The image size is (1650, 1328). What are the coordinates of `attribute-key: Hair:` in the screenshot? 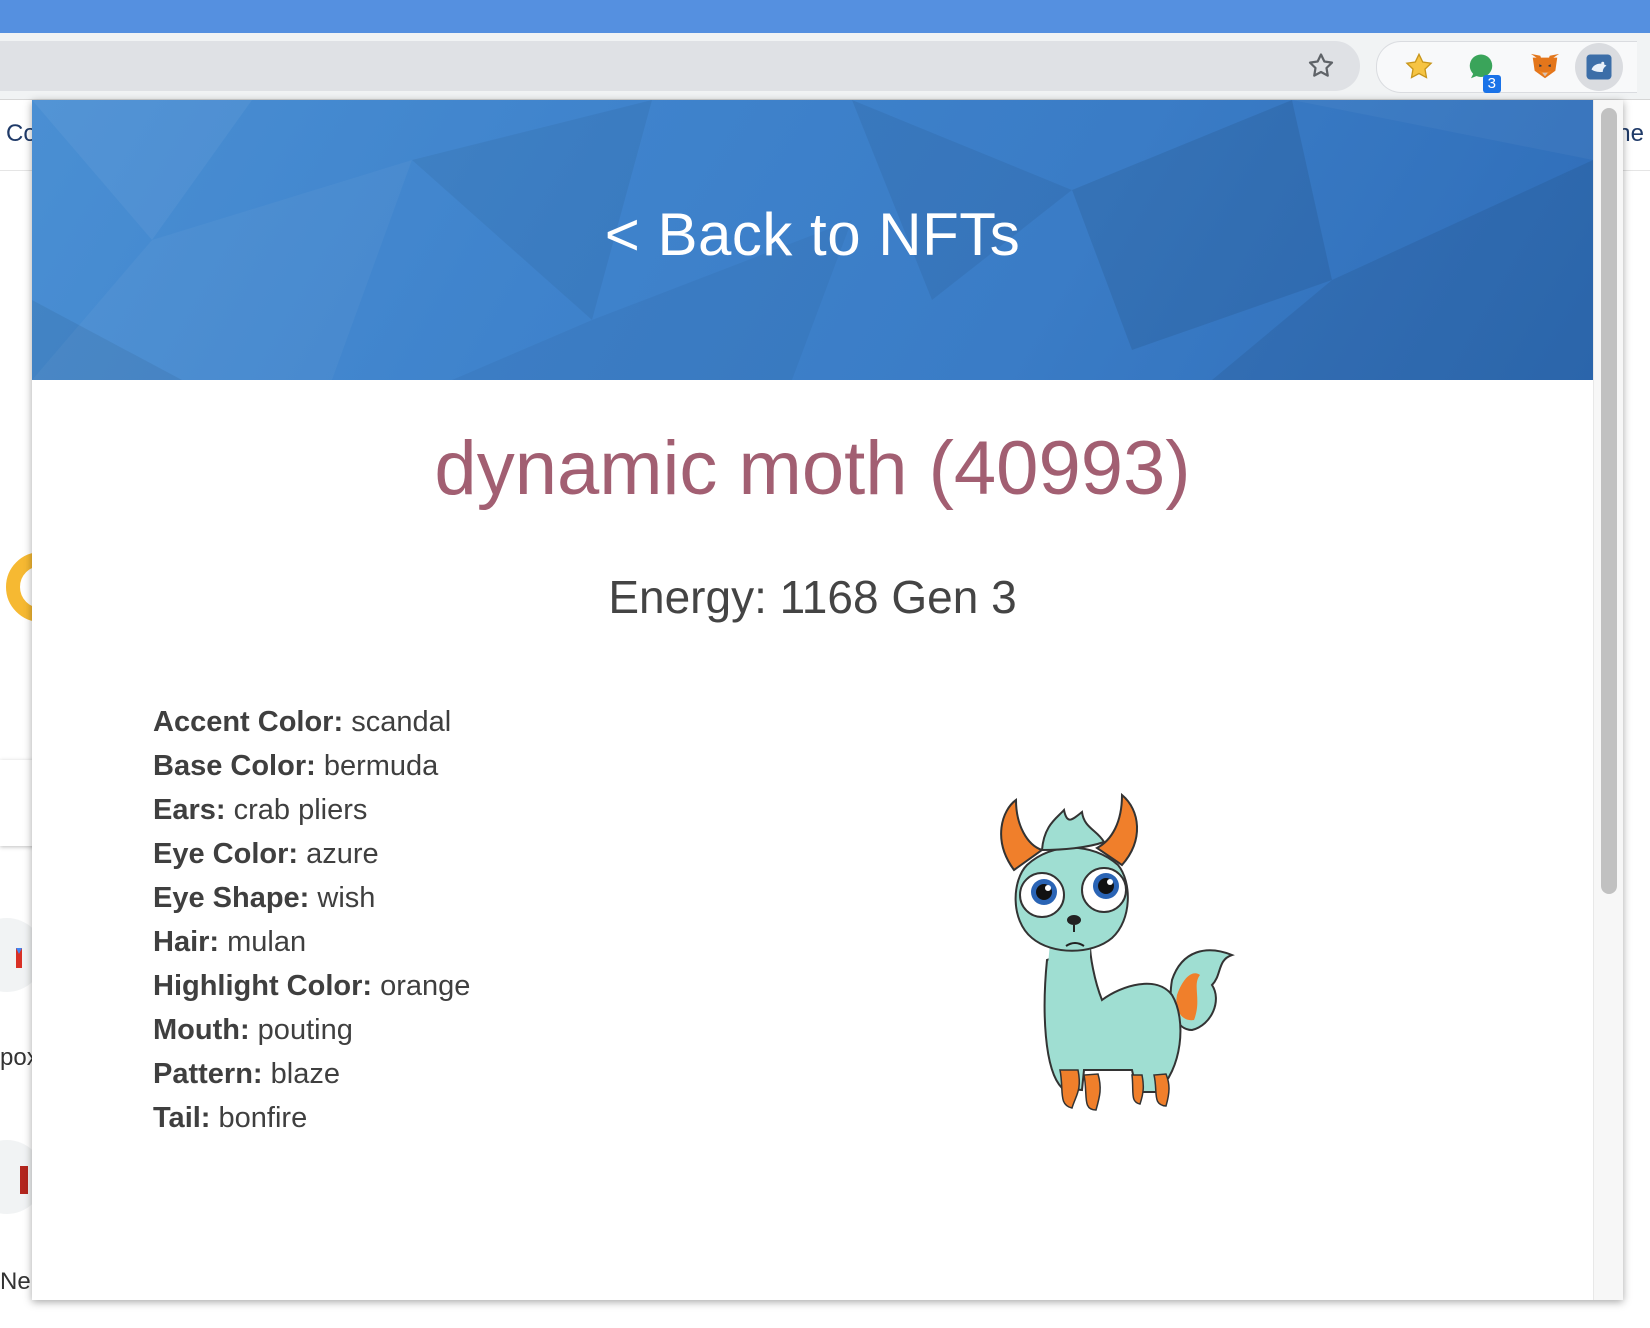 It's located at (186, 942).